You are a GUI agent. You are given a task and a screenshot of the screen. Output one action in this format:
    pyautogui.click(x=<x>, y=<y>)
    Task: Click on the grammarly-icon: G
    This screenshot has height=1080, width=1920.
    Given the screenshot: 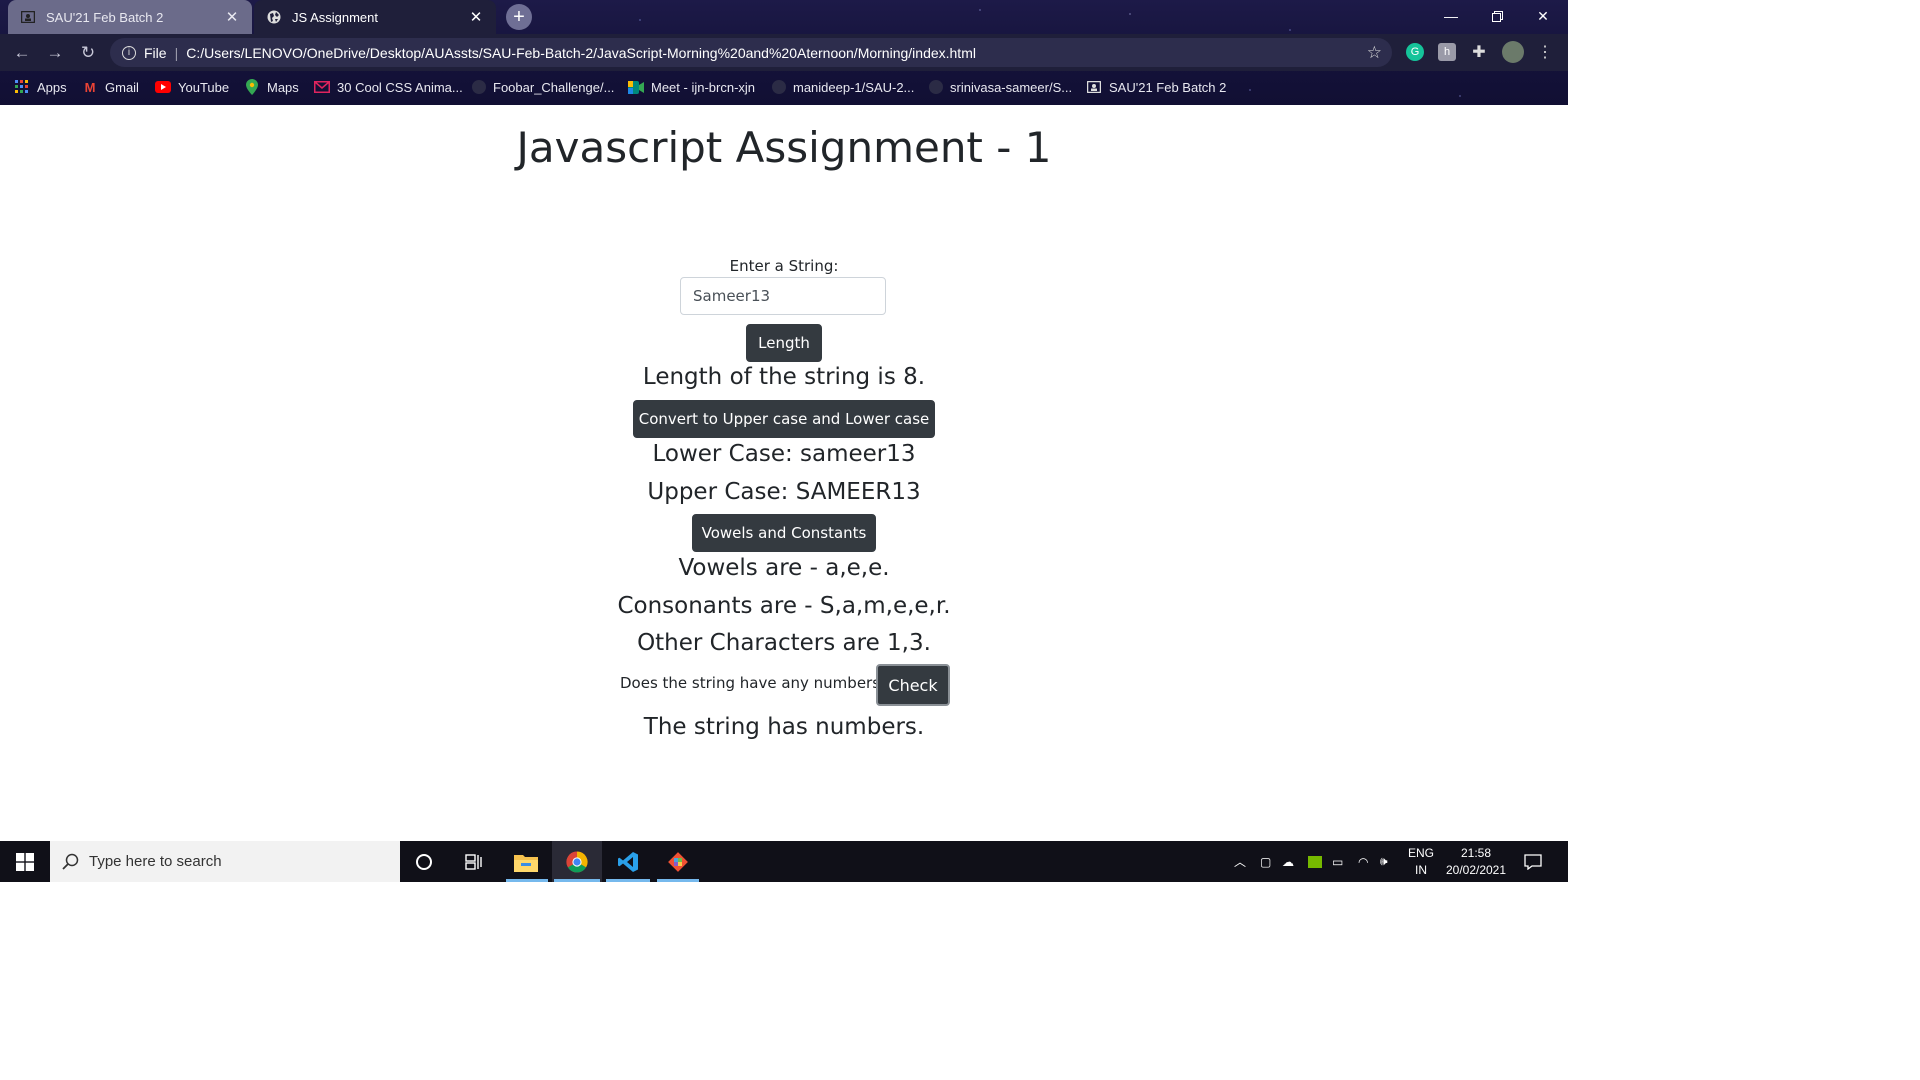 What is the action you would take?
    pyautogui.click(x=1415, y=52)
    